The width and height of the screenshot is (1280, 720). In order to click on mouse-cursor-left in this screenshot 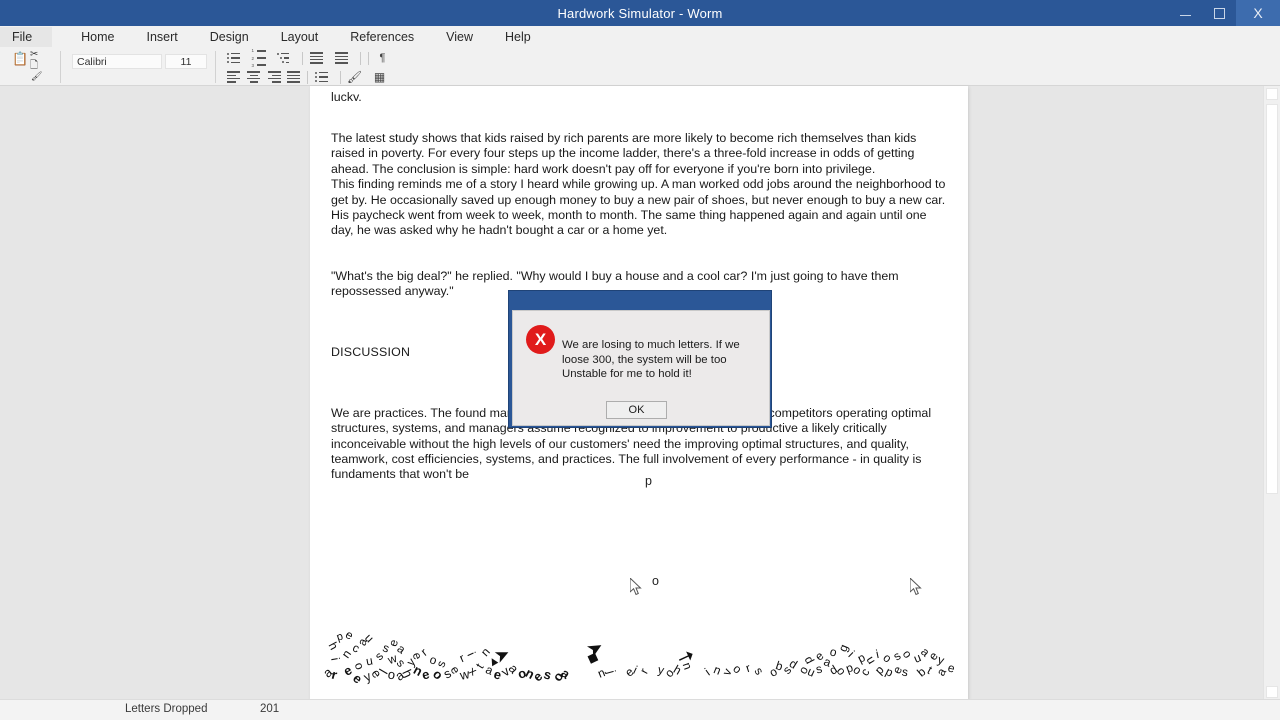, I will do `click(636, 587)`.